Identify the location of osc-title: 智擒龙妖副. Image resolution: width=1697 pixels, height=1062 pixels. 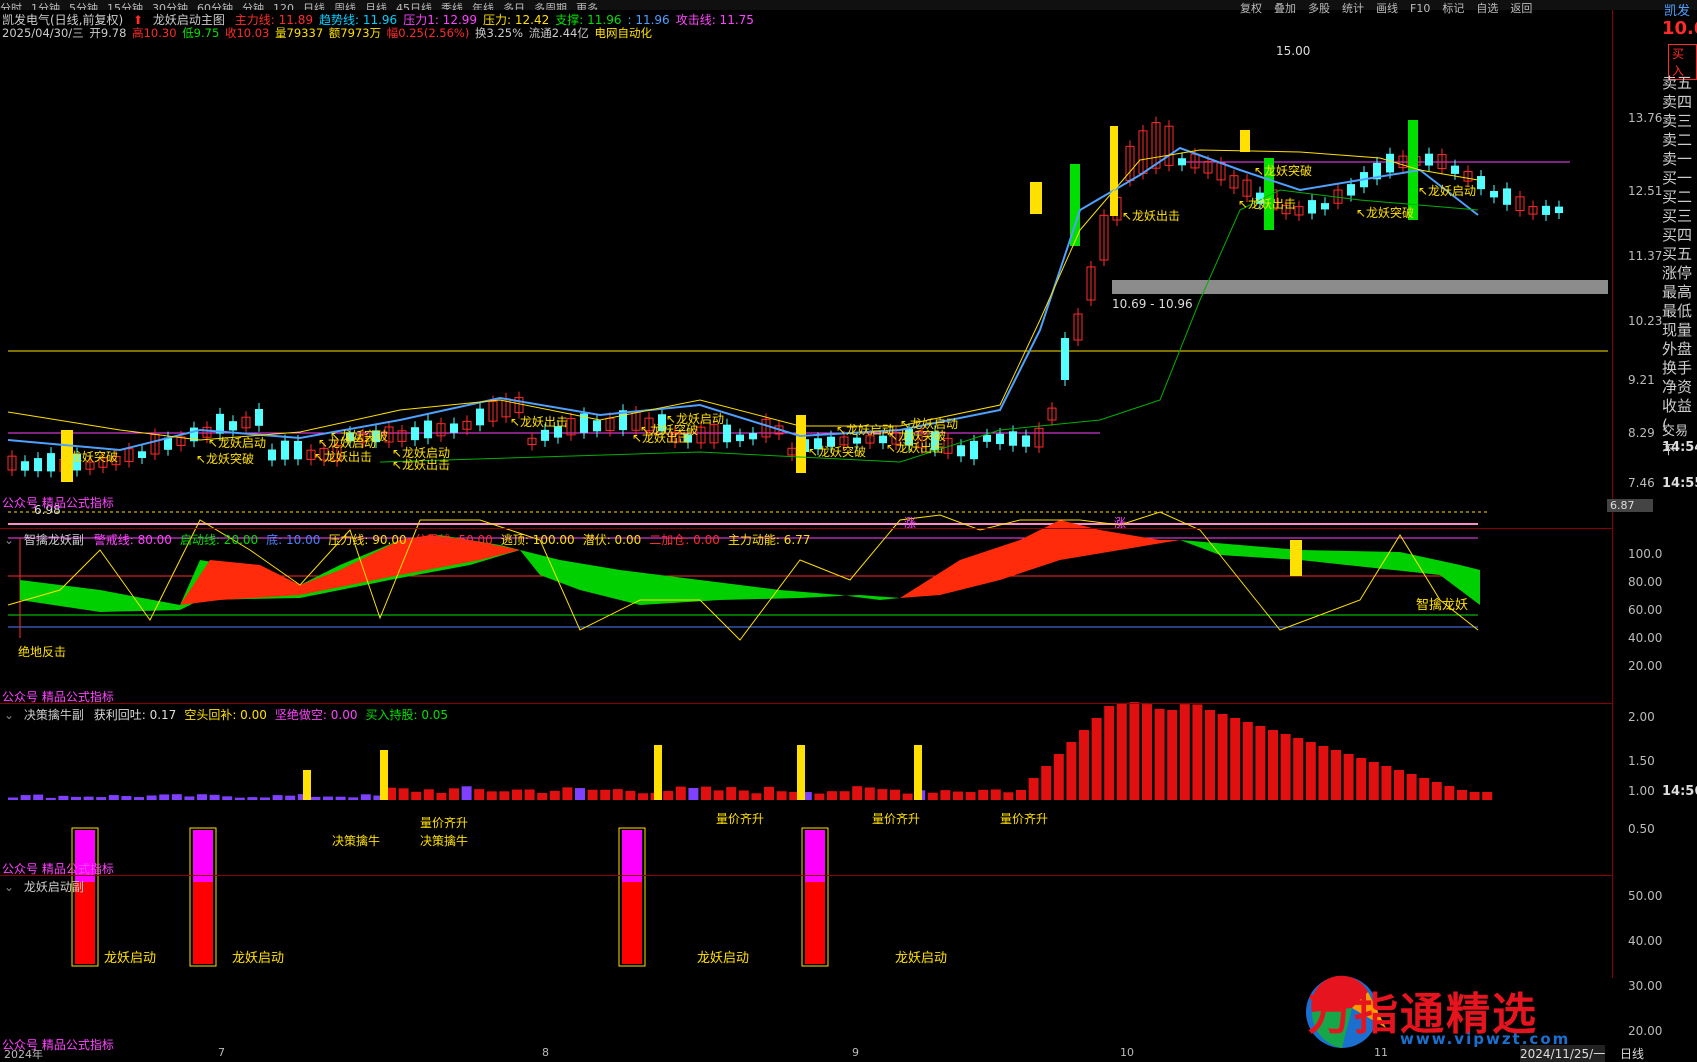
(54, 540).